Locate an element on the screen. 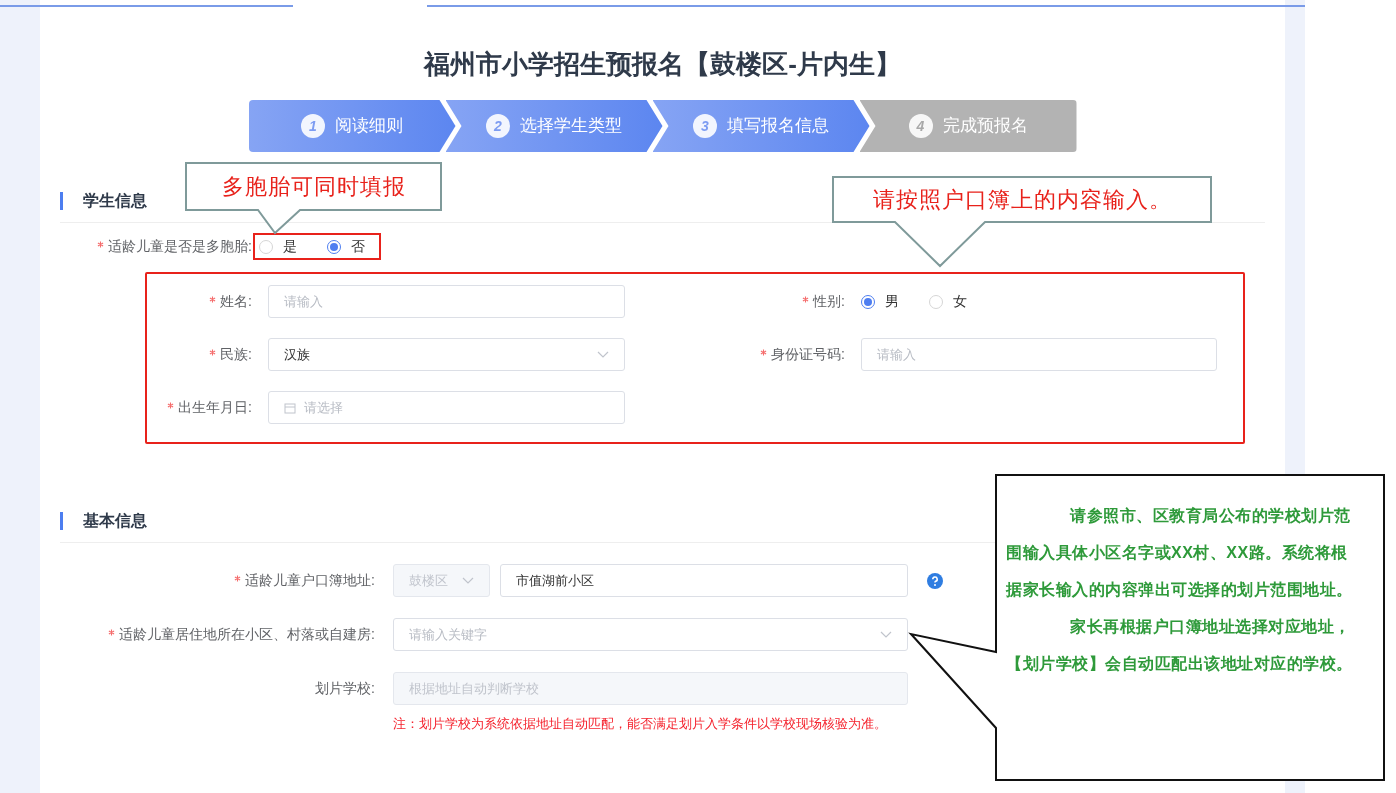 This screenshot has height=793, width=1396. option-label: 是 is located at coordinates (290, 246).